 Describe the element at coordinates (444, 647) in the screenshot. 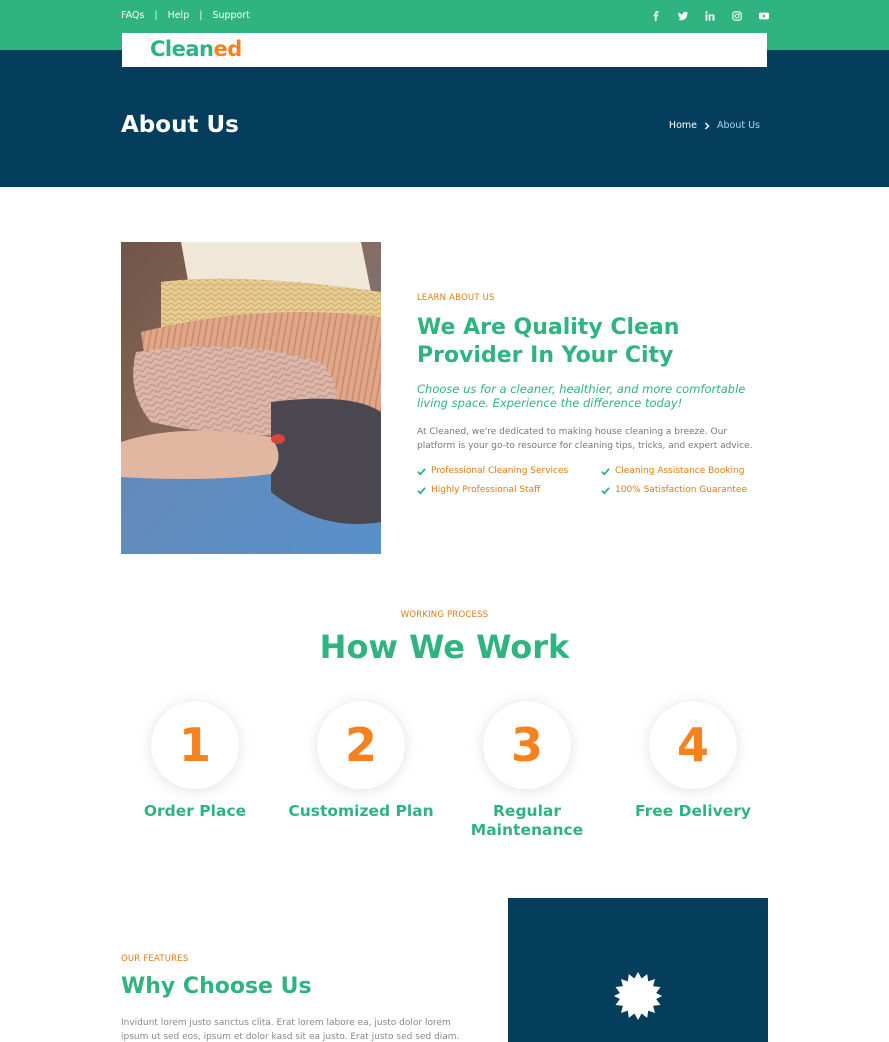

I see `work-heading: How We Work` at that location.